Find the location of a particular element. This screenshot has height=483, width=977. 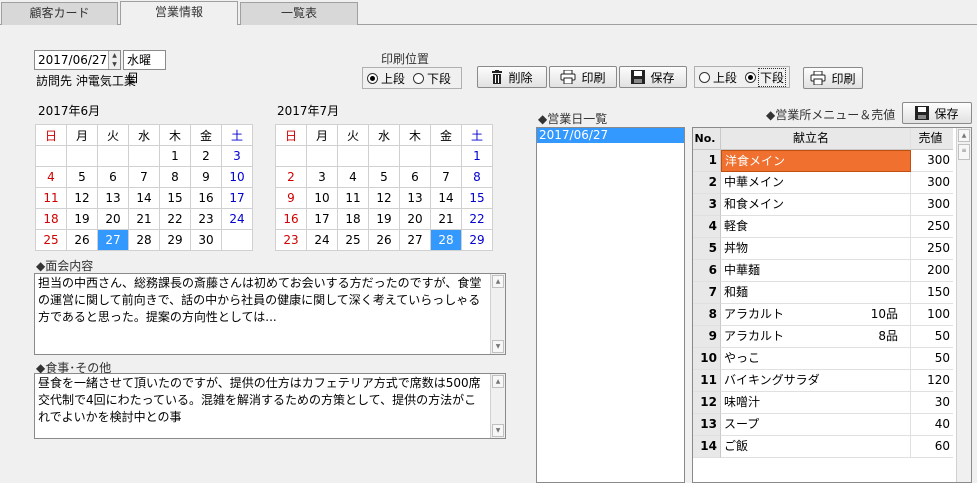

menu-row-name: バイキングサラダ is located at coordinates (816, 381).